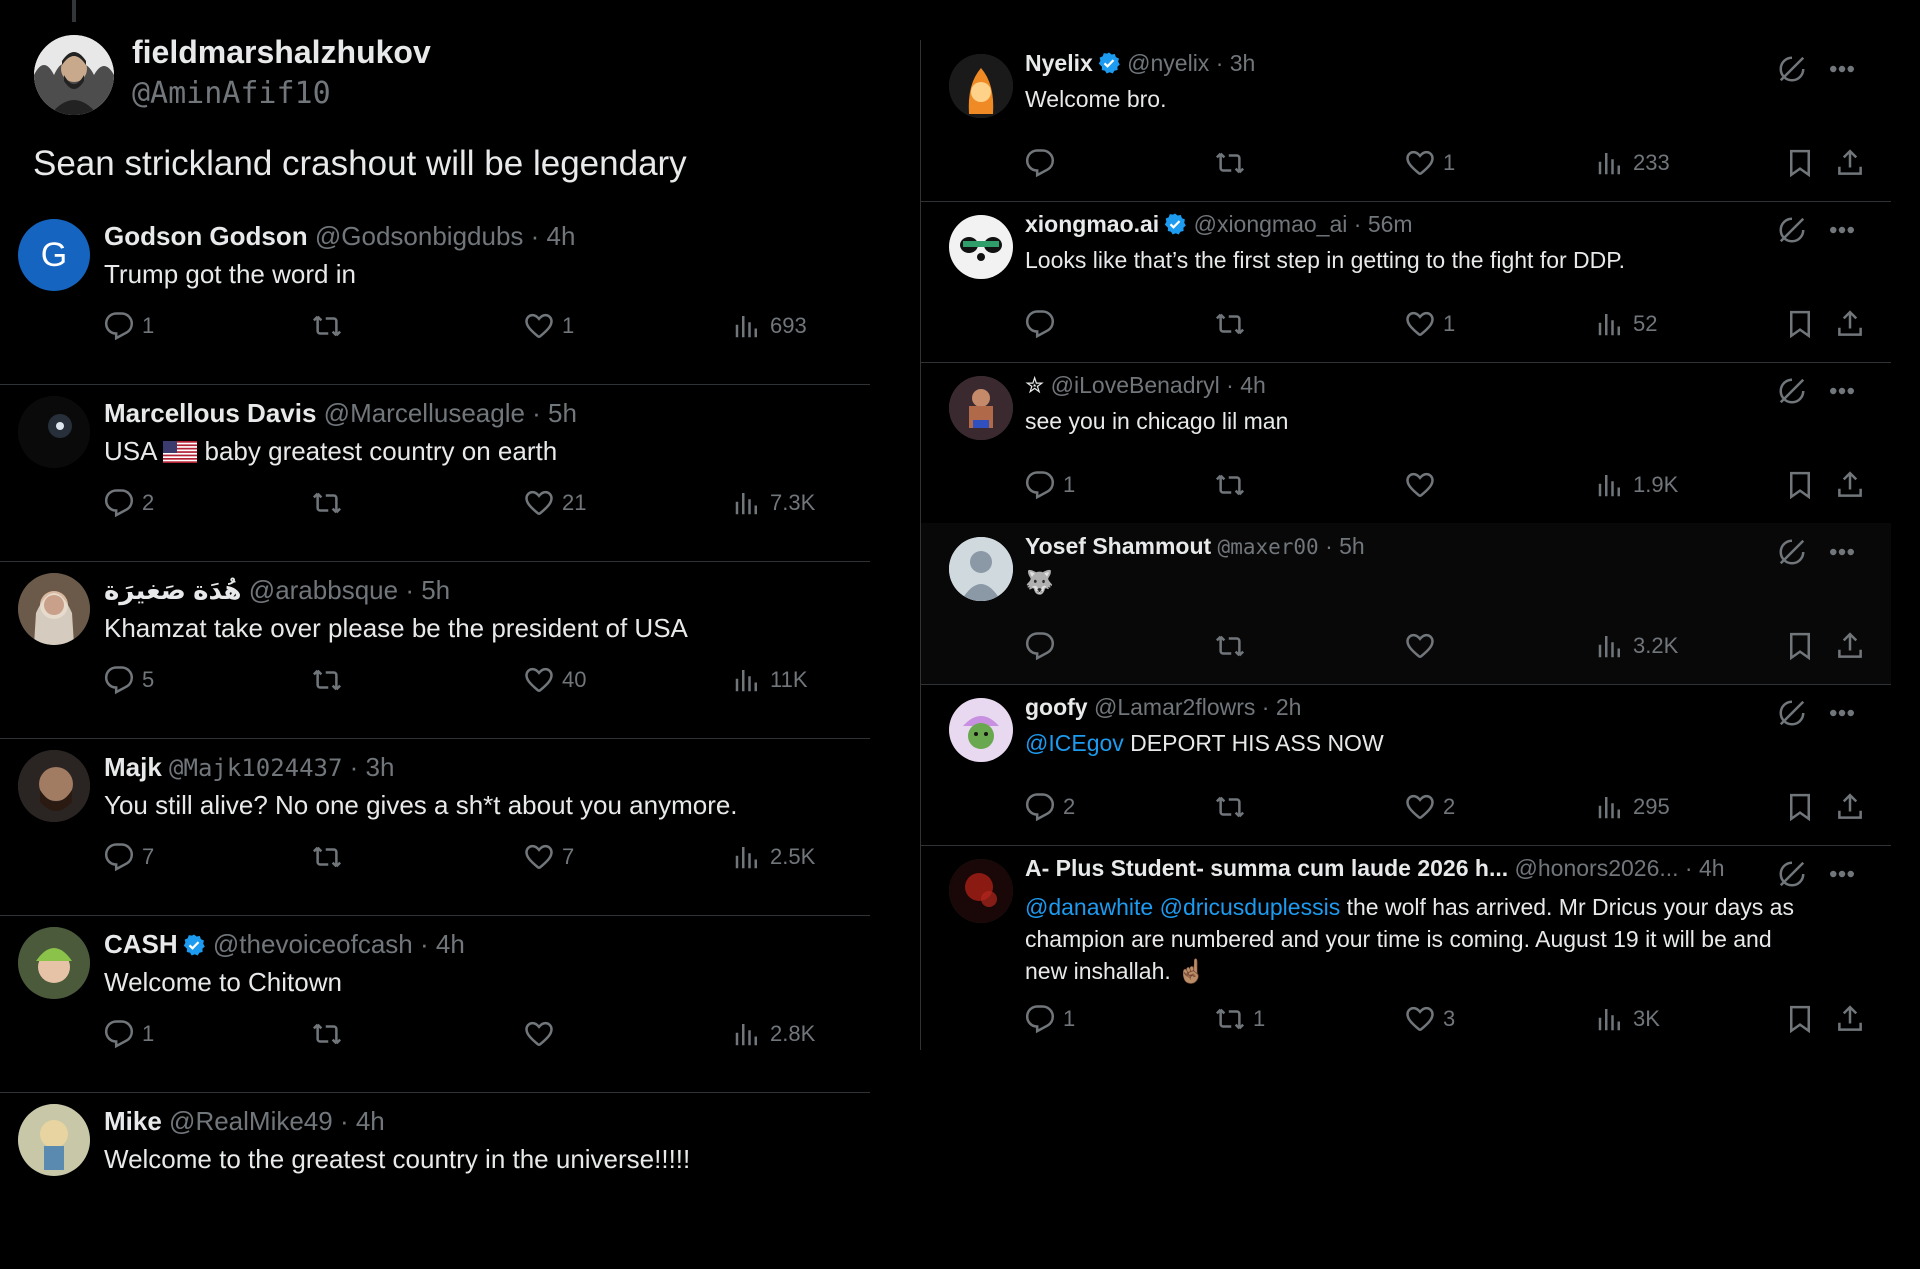  Describe the element at coordinates (1092, 224) in the screenshot. I see `display-name: xiongmao.ai` at that location.